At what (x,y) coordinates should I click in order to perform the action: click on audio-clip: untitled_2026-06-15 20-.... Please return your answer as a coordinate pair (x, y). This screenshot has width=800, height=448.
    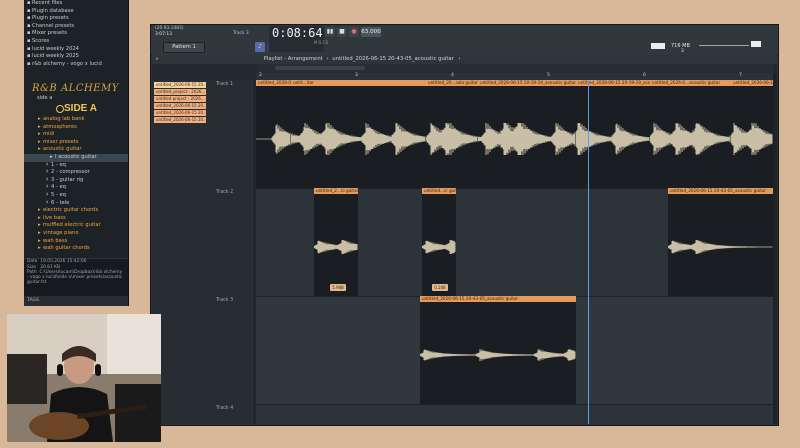
    Looking at the image, I should click on (752, 134).